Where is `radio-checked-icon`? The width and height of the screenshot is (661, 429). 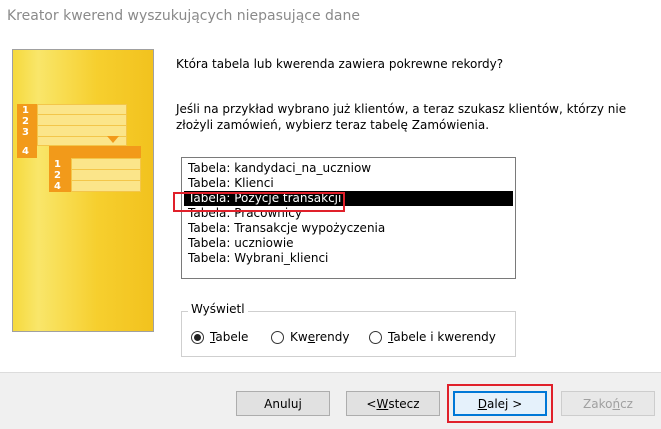 radio-checked-icon is located at coordinates (197, 337).